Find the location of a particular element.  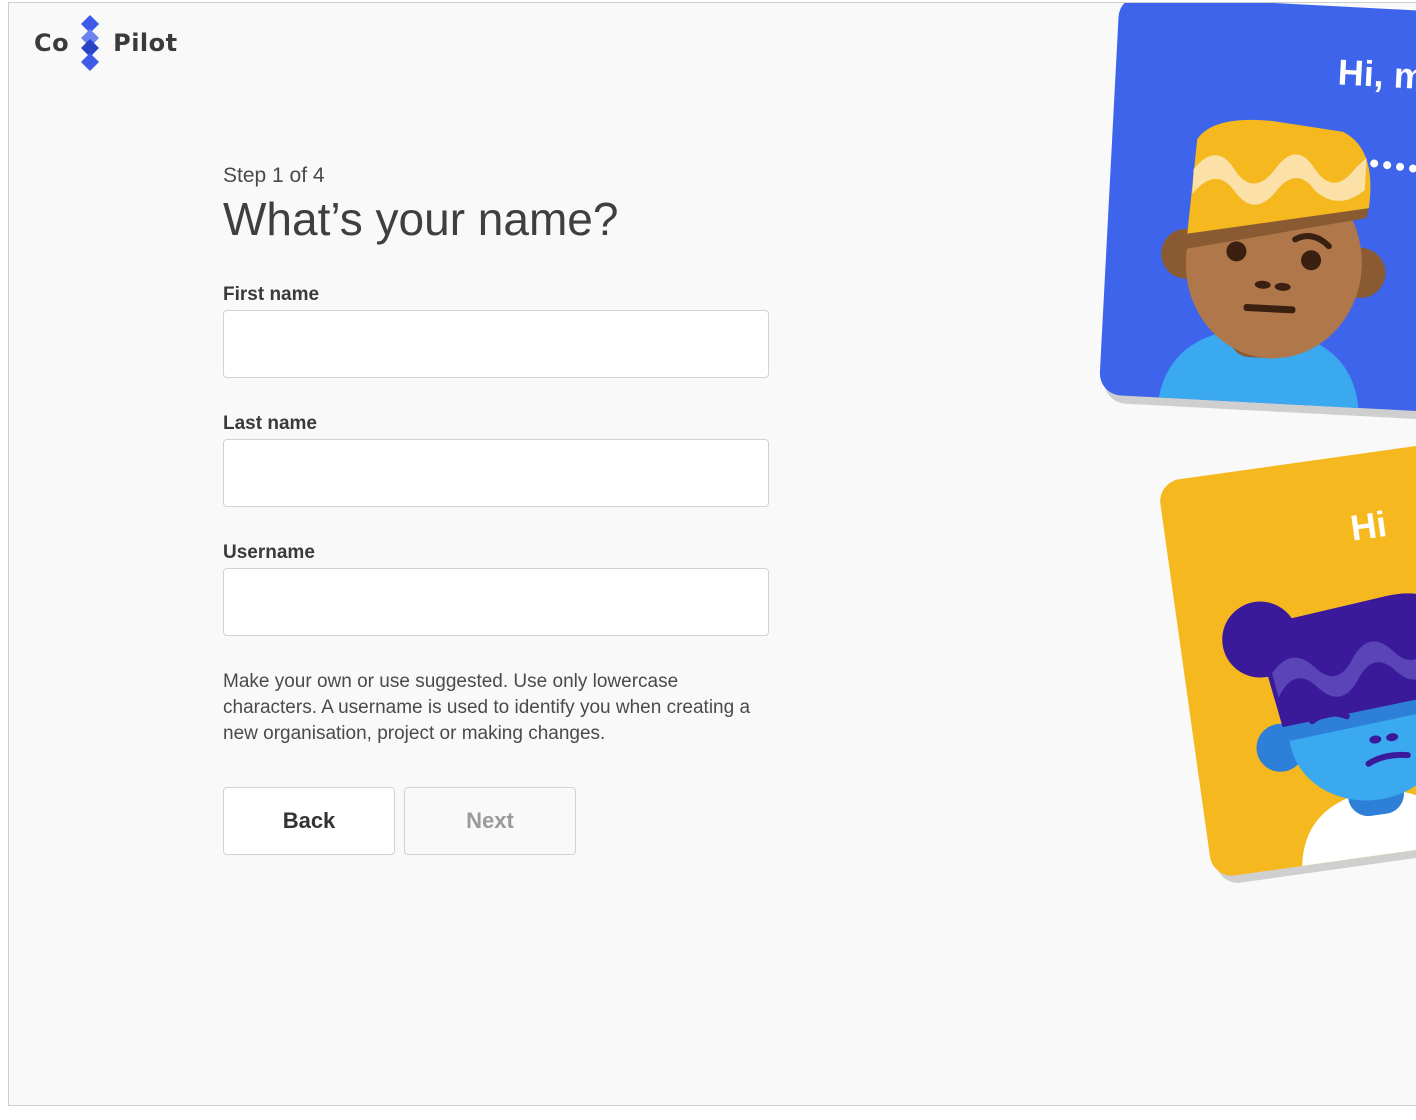

card-1-greeting: Hi, m is located at coordinates (1376, 74).